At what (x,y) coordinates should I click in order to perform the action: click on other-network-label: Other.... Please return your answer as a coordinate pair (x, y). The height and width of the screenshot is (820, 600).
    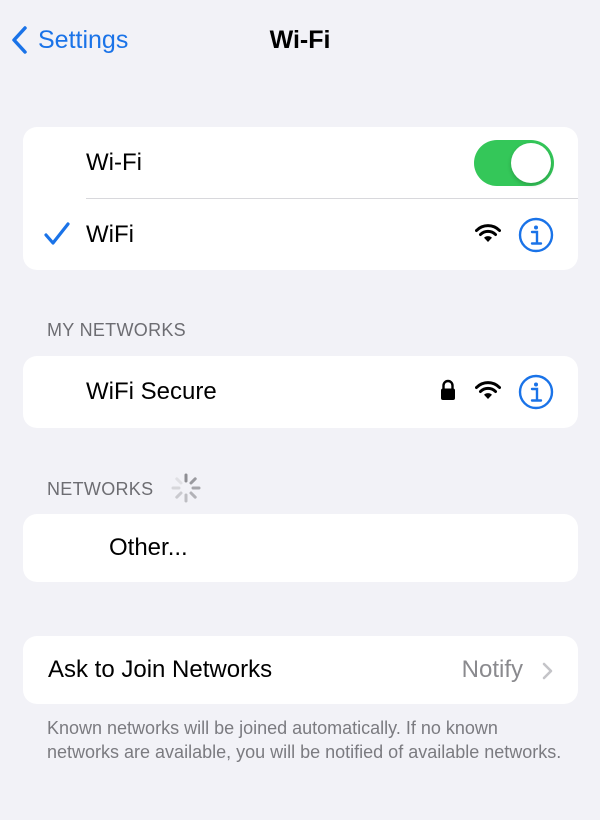
    Looking at the image, I should click on (148, 547).